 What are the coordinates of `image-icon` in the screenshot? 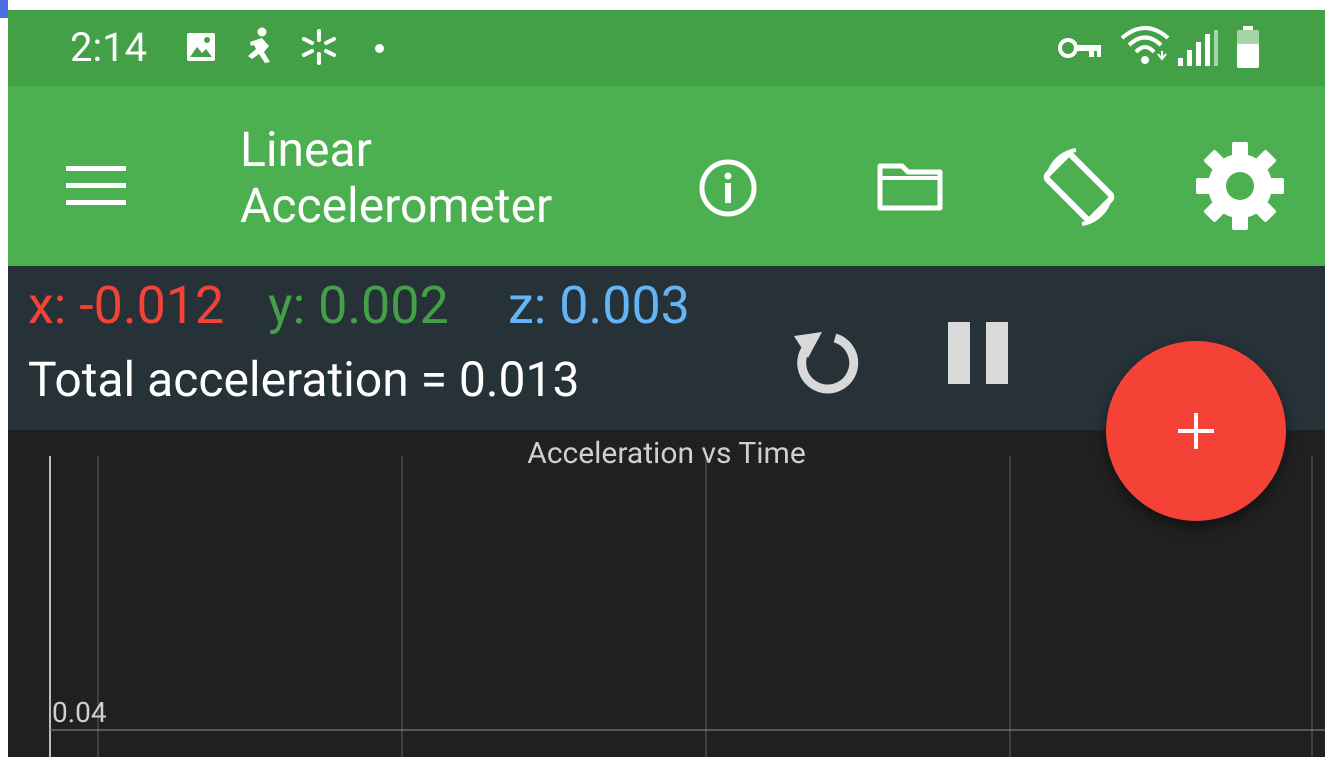 It's located at (201, 47).